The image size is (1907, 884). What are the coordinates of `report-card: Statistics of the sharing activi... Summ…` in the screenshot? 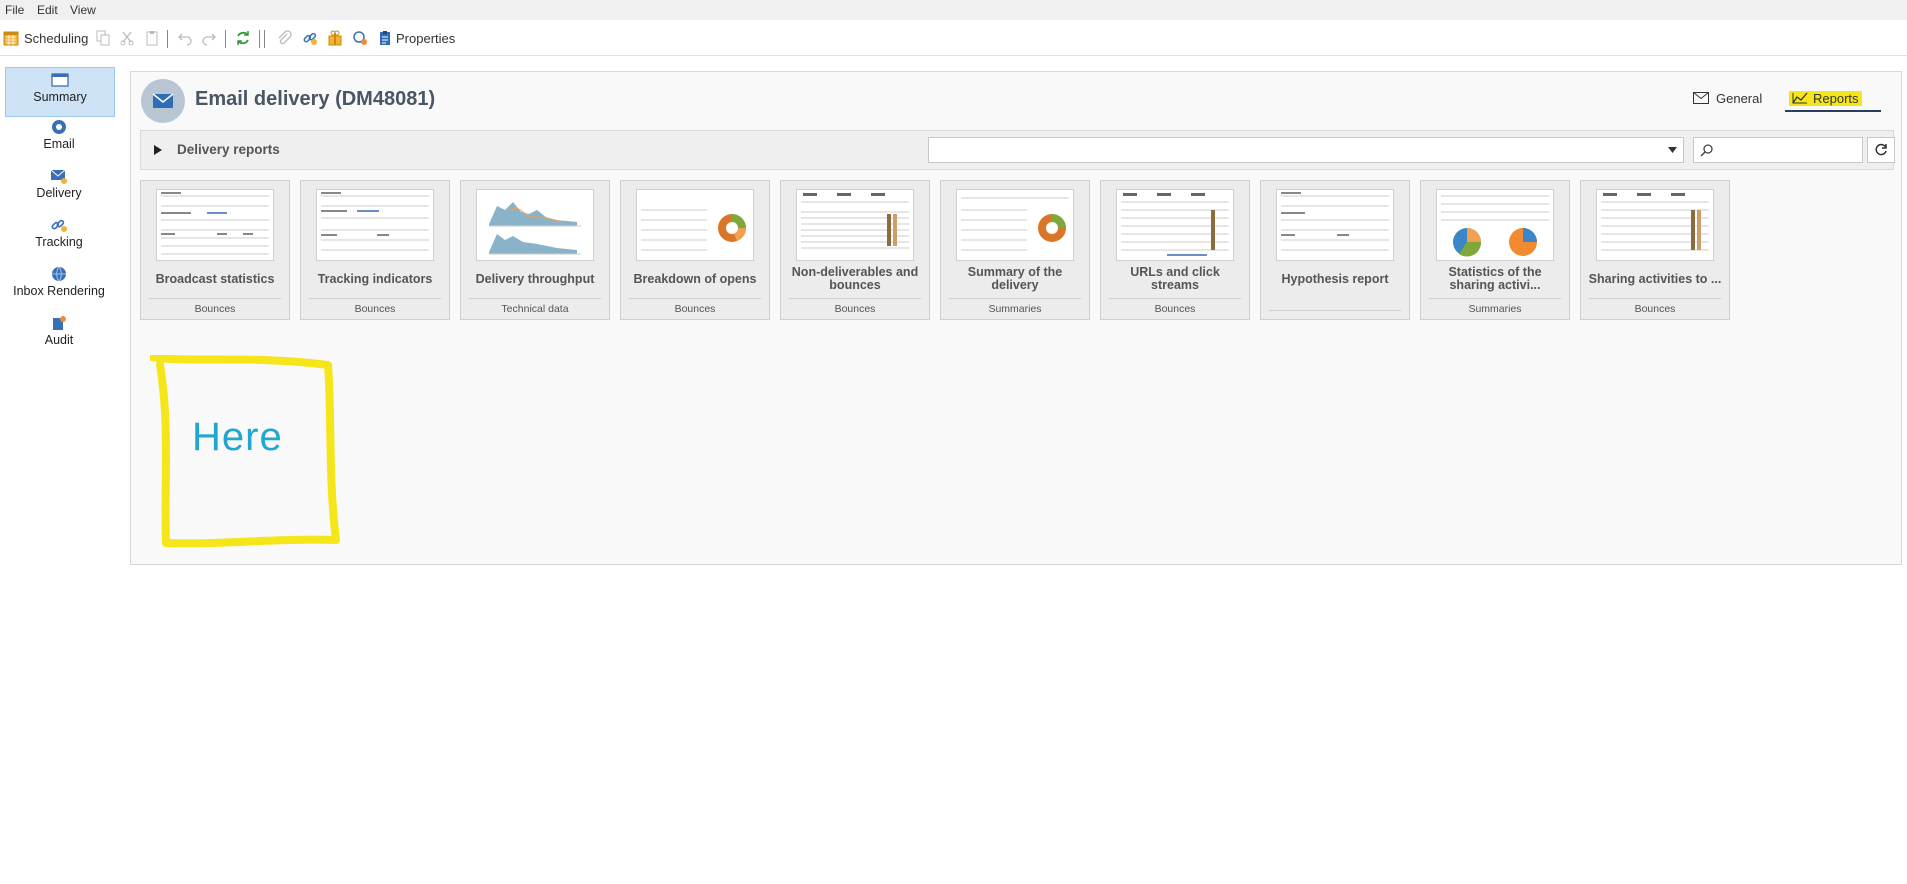 It's located at (1495, 250).